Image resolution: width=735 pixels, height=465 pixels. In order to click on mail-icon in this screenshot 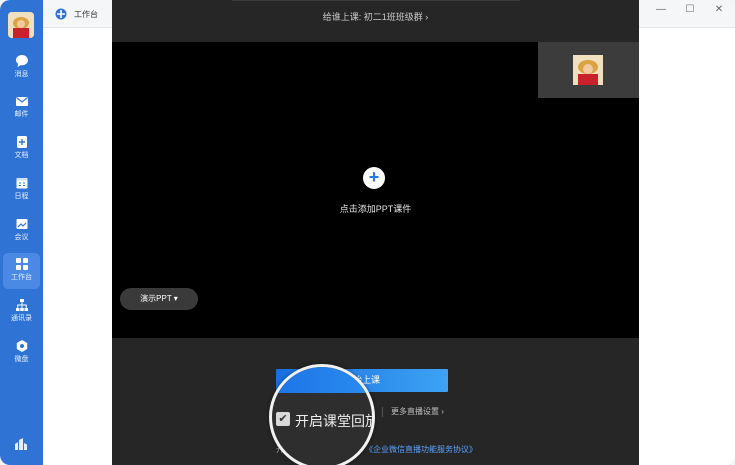, I will do `click(21, 101)`.